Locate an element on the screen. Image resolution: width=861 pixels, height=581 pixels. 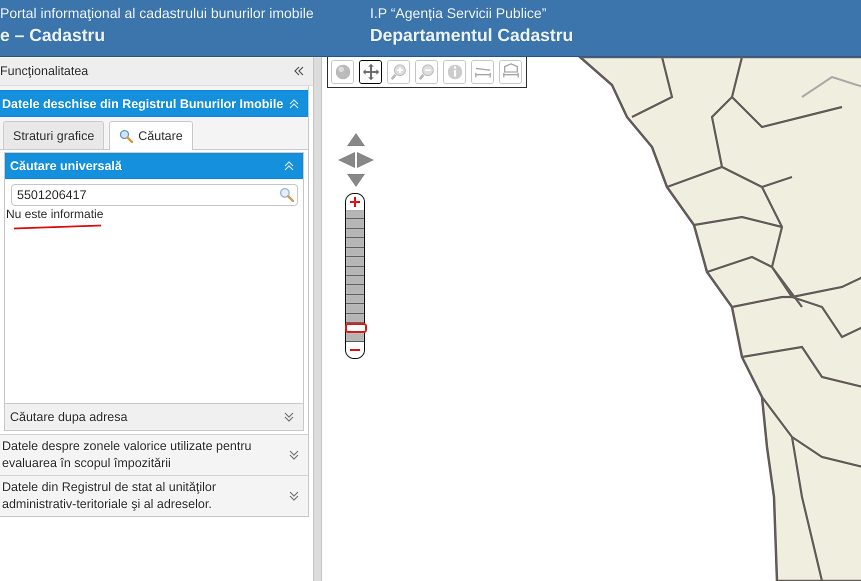
zoom-in-icon is located at coordinates (355, 202).